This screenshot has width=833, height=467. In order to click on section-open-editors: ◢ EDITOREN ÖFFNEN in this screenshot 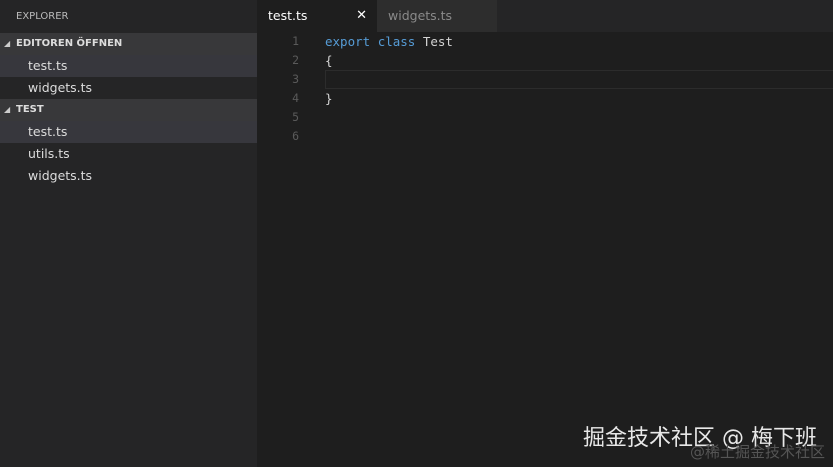, I will do `click(128, 44)`.